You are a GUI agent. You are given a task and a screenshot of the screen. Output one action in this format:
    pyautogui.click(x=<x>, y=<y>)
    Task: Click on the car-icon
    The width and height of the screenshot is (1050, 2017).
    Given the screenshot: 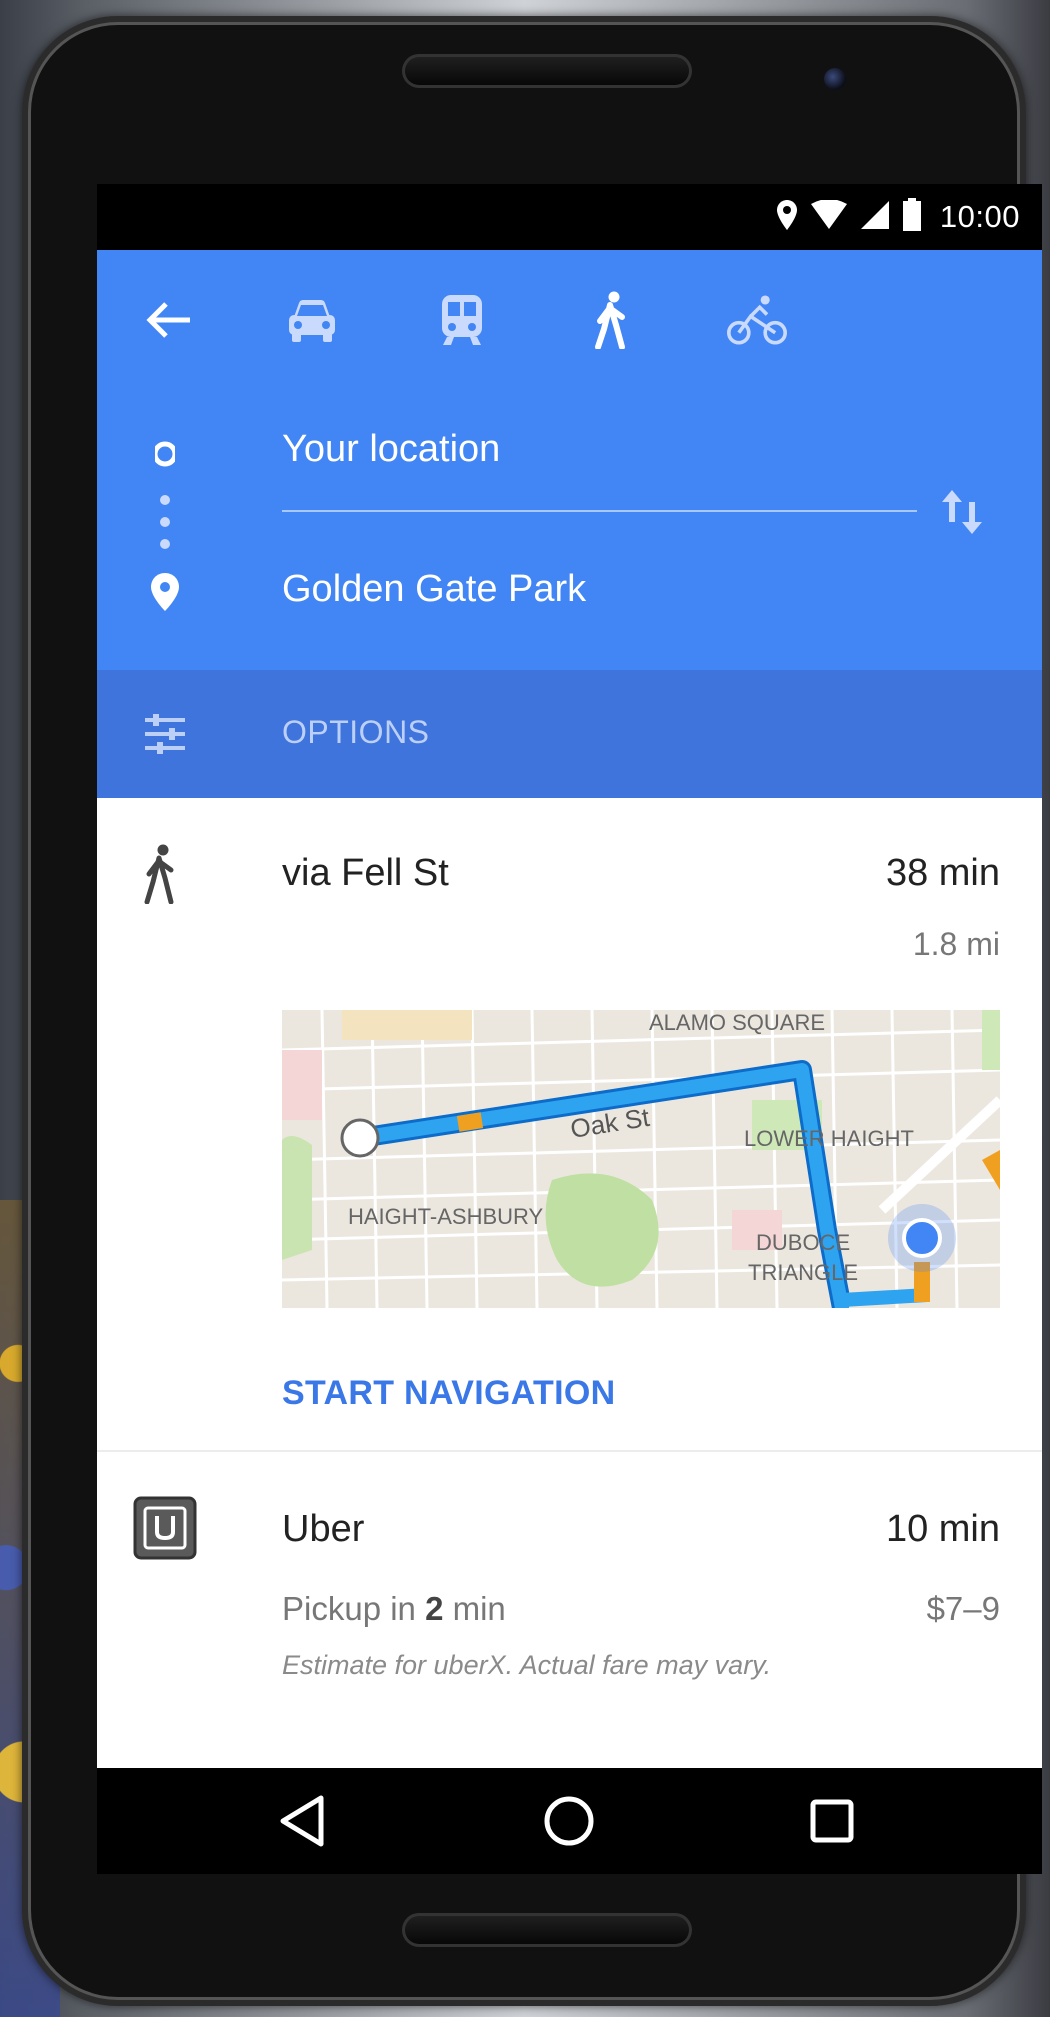 What is the action you would take?
    pyautogui.click(x=312, y=321)
    